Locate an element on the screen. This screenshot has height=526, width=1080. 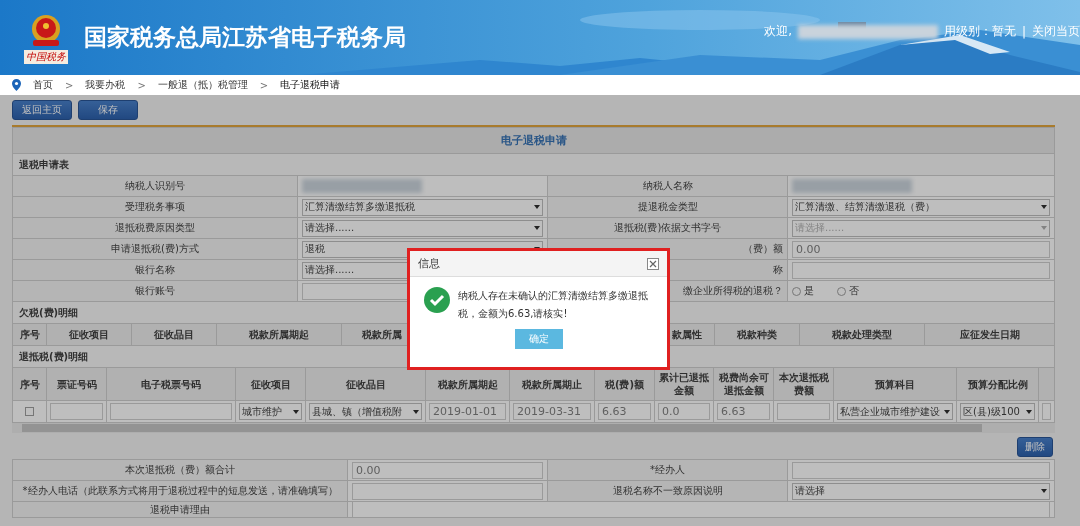
field-label: *经办人电话（此联系方式将用于退税过程中的短息发送，请准确填写） is located at coordinates (180, 491).